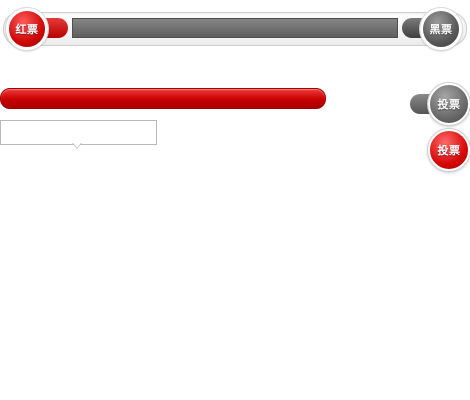 The image size is (470, 400). I want to click on vote-button-red-label: 投票, so click(449, 150).